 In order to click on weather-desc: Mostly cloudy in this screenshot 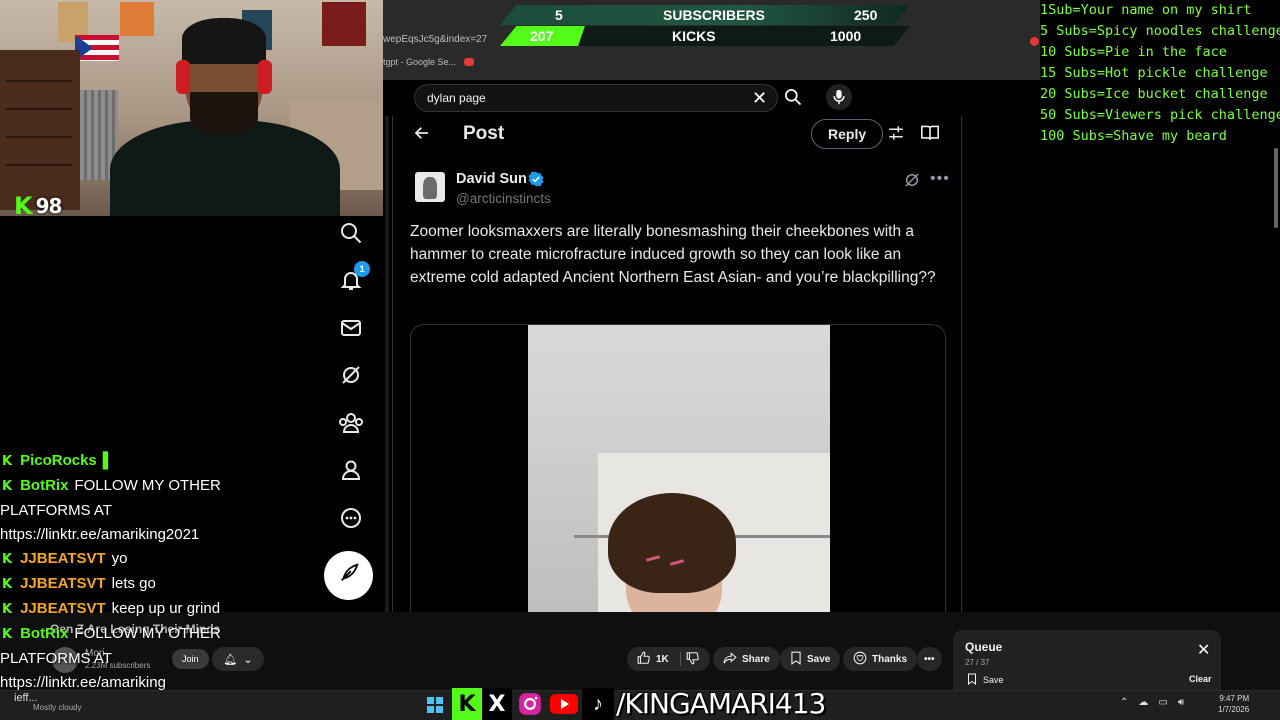, I will do `click(57, 707)`.